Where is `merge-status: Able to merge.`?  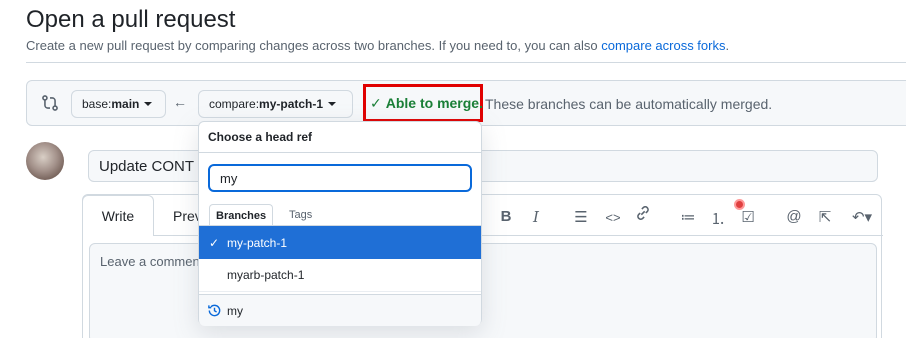 merge-status: Able to merge. is located at coordinates (434, 103).